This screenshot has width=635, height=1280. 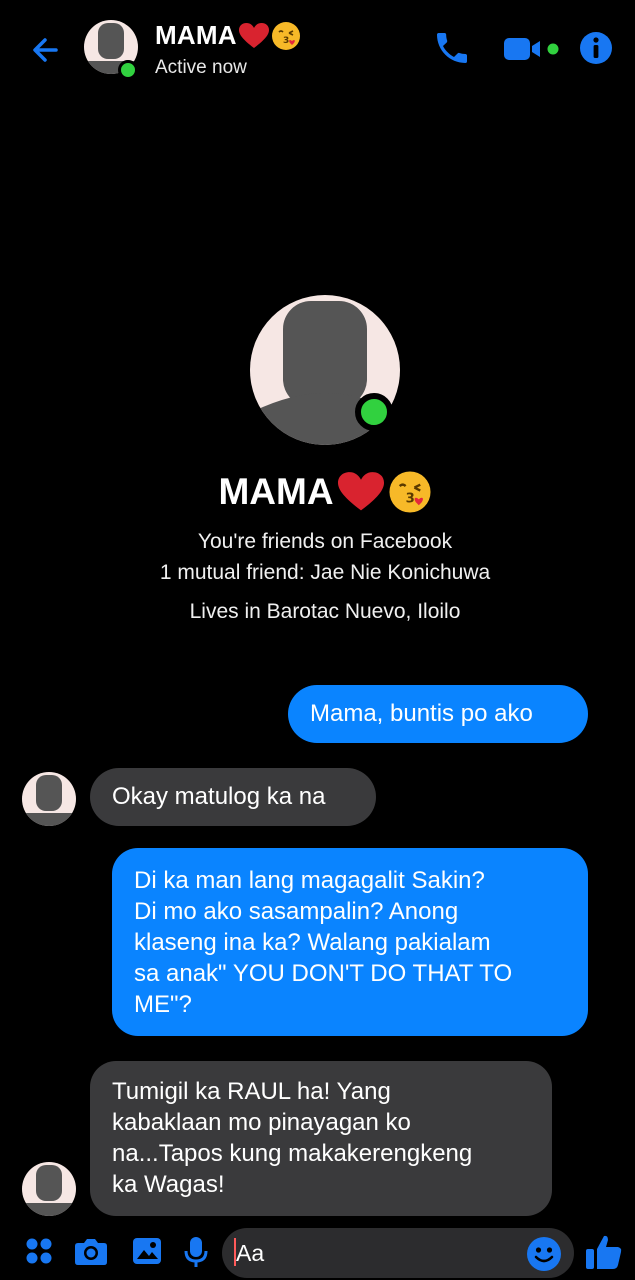 I want to click on phone-icon, so click(x=452, y=48).